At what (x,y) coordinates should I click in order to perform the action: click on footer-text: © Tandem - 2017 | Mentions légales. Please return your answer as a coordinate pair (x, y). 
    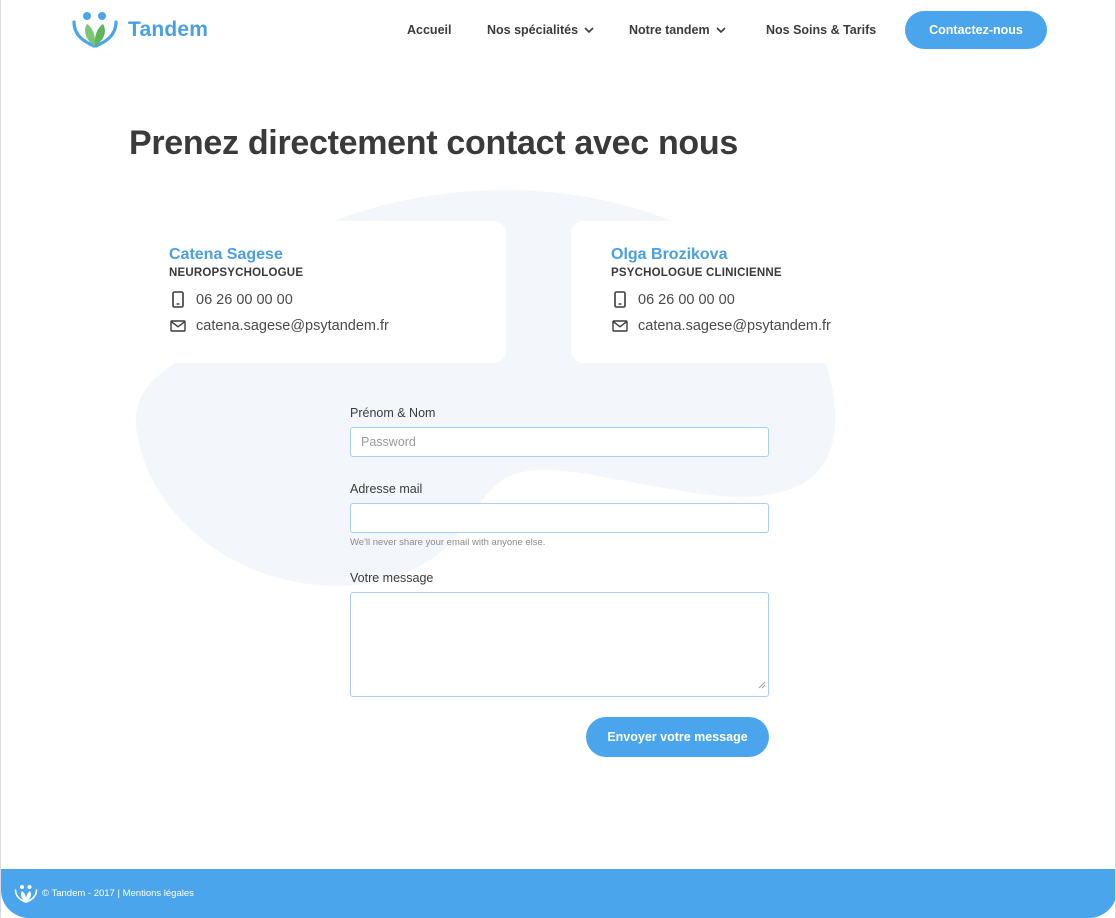
    Looking at the image, I should click on (118, 893).